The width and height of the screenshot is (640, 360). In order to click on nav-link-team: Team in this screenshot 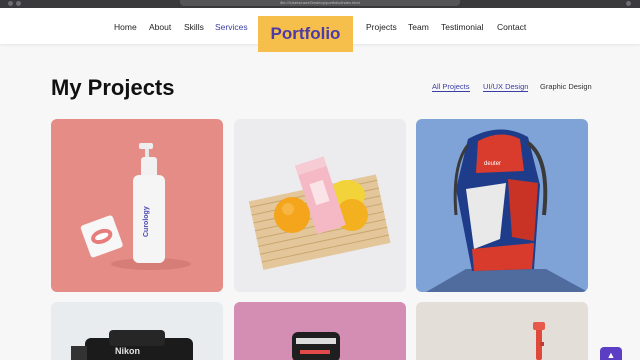, I will do `click(418, 27)`.